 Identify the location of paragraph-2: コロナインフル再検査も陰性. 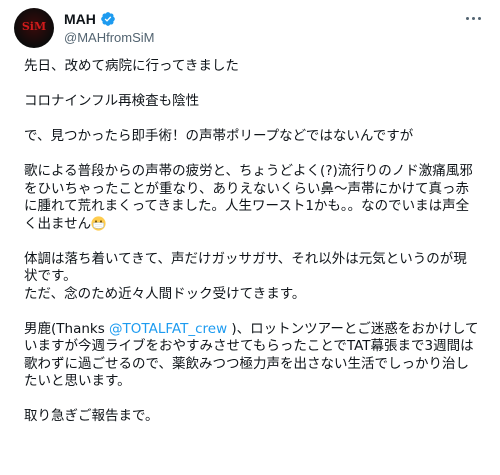
(112, 101).